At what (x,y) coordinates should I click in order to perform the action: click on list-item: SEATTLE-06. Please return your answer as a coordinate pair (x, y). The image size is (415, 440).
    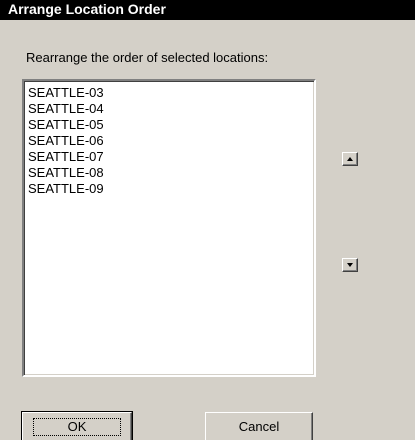
    Looking at the image, I should click on (171, 141).